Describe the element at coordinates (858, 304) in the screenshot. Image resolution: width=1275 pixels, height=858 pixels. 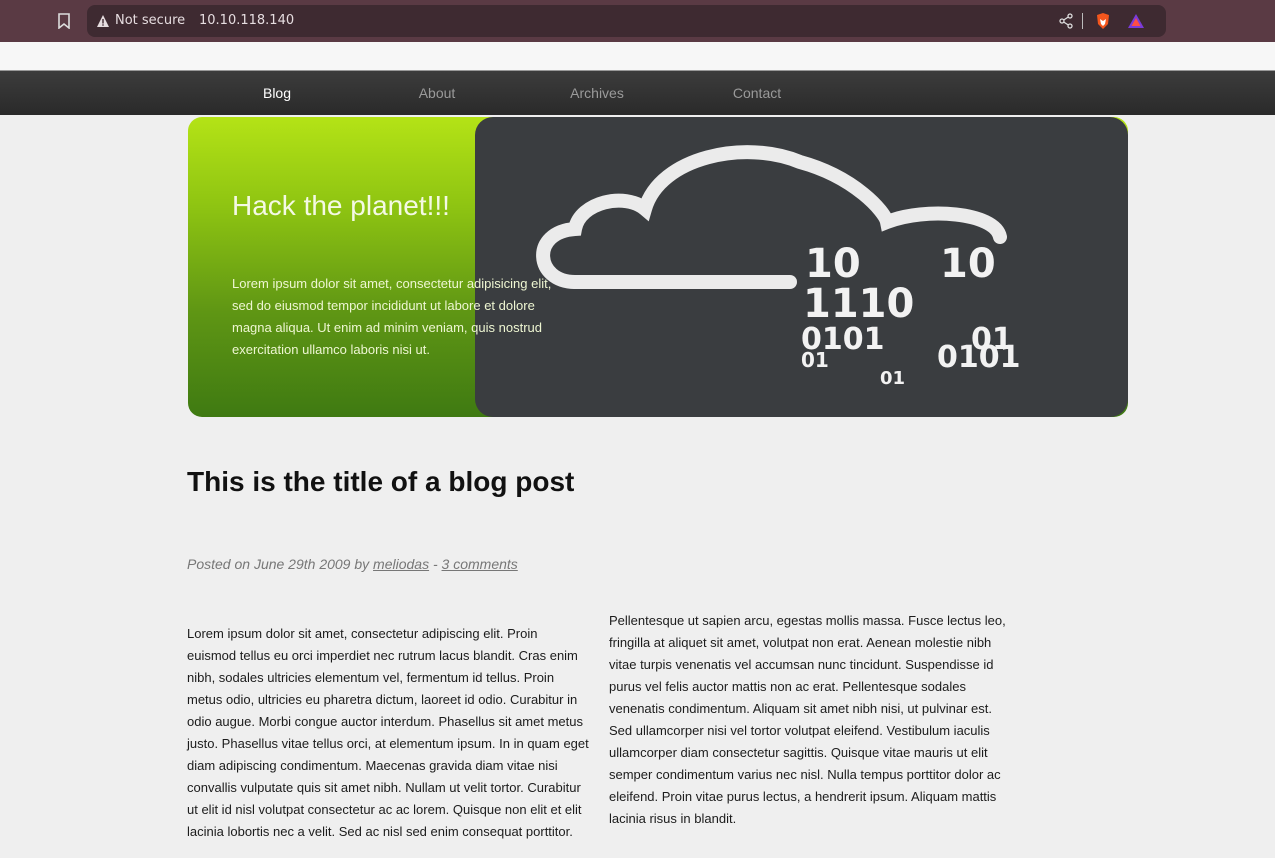
I see `binary-text: 1110` at that location.